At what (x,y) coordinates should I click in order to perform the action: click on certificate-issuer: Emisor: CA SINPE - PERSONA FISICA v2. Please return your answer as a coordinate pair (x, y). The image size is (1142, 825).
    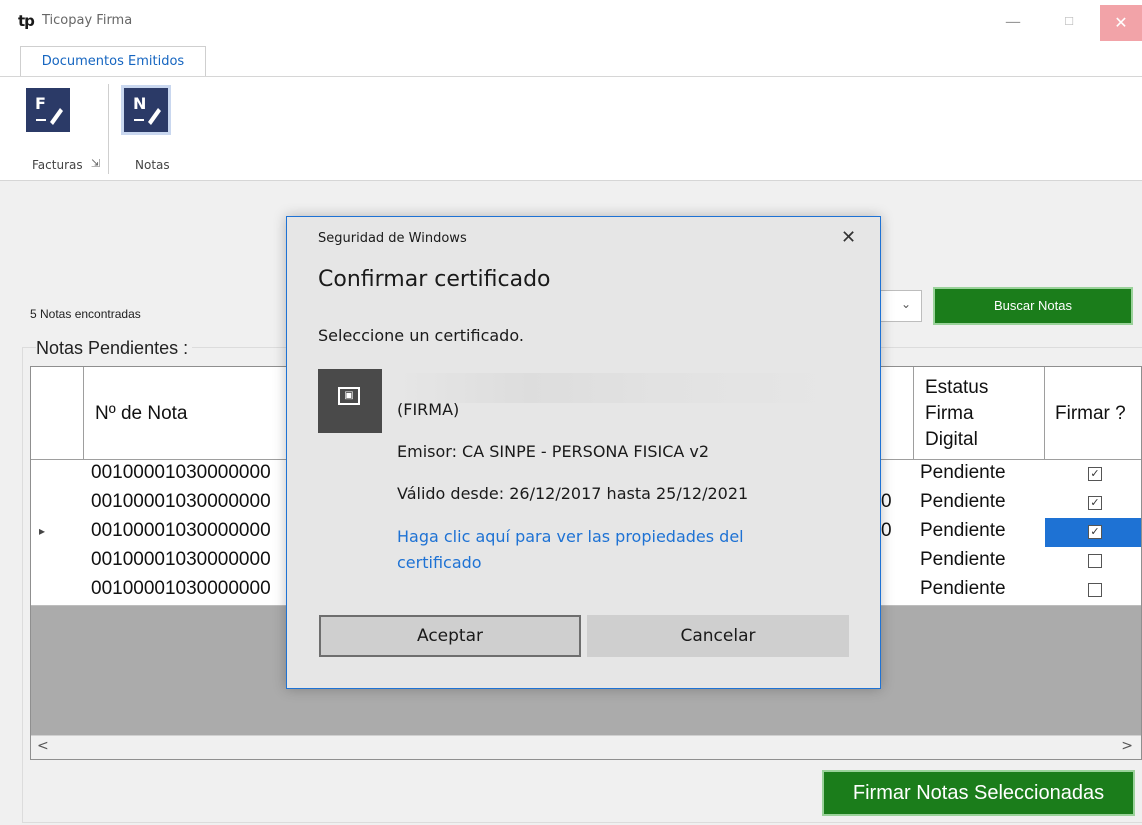
    Looking at the image, I should click on (553, 451).